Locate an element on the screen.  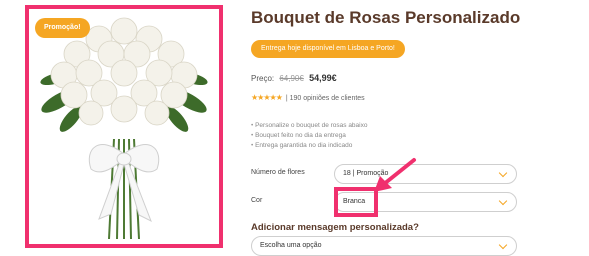
price-label: Preço: is located at coordinates (263, 78).